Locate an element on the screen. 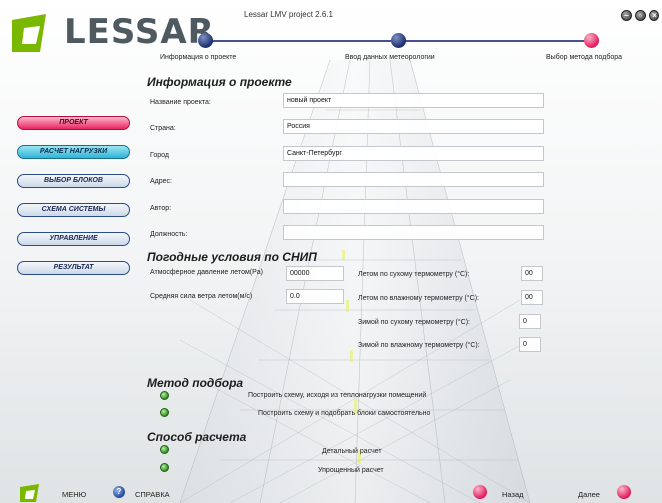 This screenshot has width=662, height=503. wind-speed-label: Средняя сила ветра летом(м/с) is located at coordinates (201, 296).